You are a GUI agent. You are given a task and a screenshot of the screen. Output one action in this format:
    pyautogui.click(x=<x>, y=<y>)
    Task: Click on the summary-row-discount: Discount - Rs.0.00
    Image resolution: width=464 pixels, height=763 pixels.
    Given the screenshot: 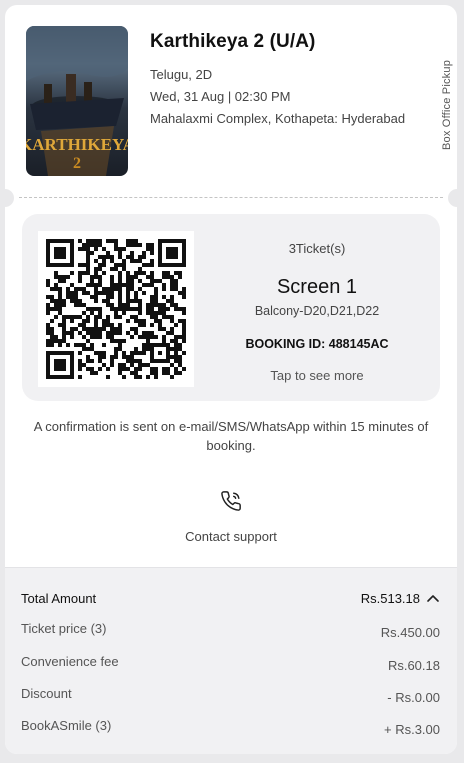 What is the action you would take?
    pyautogui.click(x=230, y=695)
    